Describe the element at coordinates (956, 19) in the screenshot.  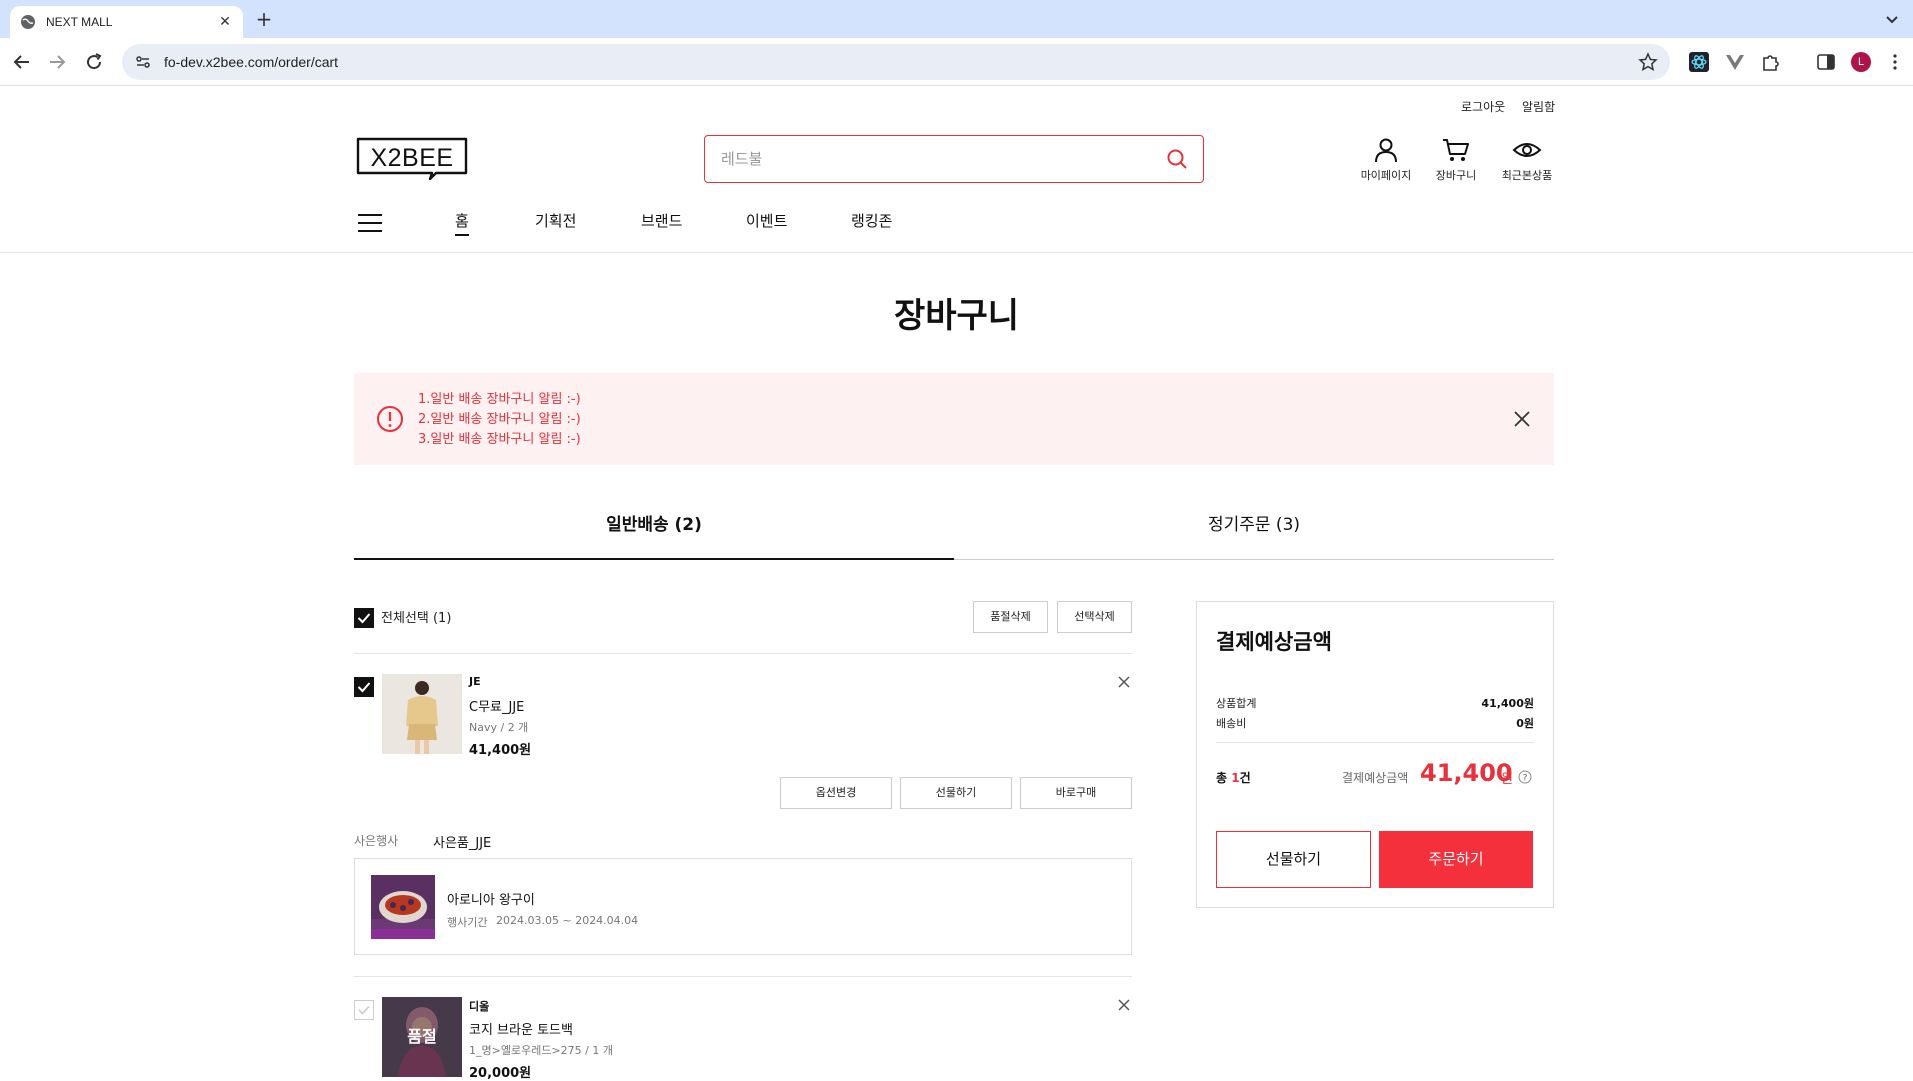
I see `browser-tabbar: NEXT MALL ✕ +` at that location.